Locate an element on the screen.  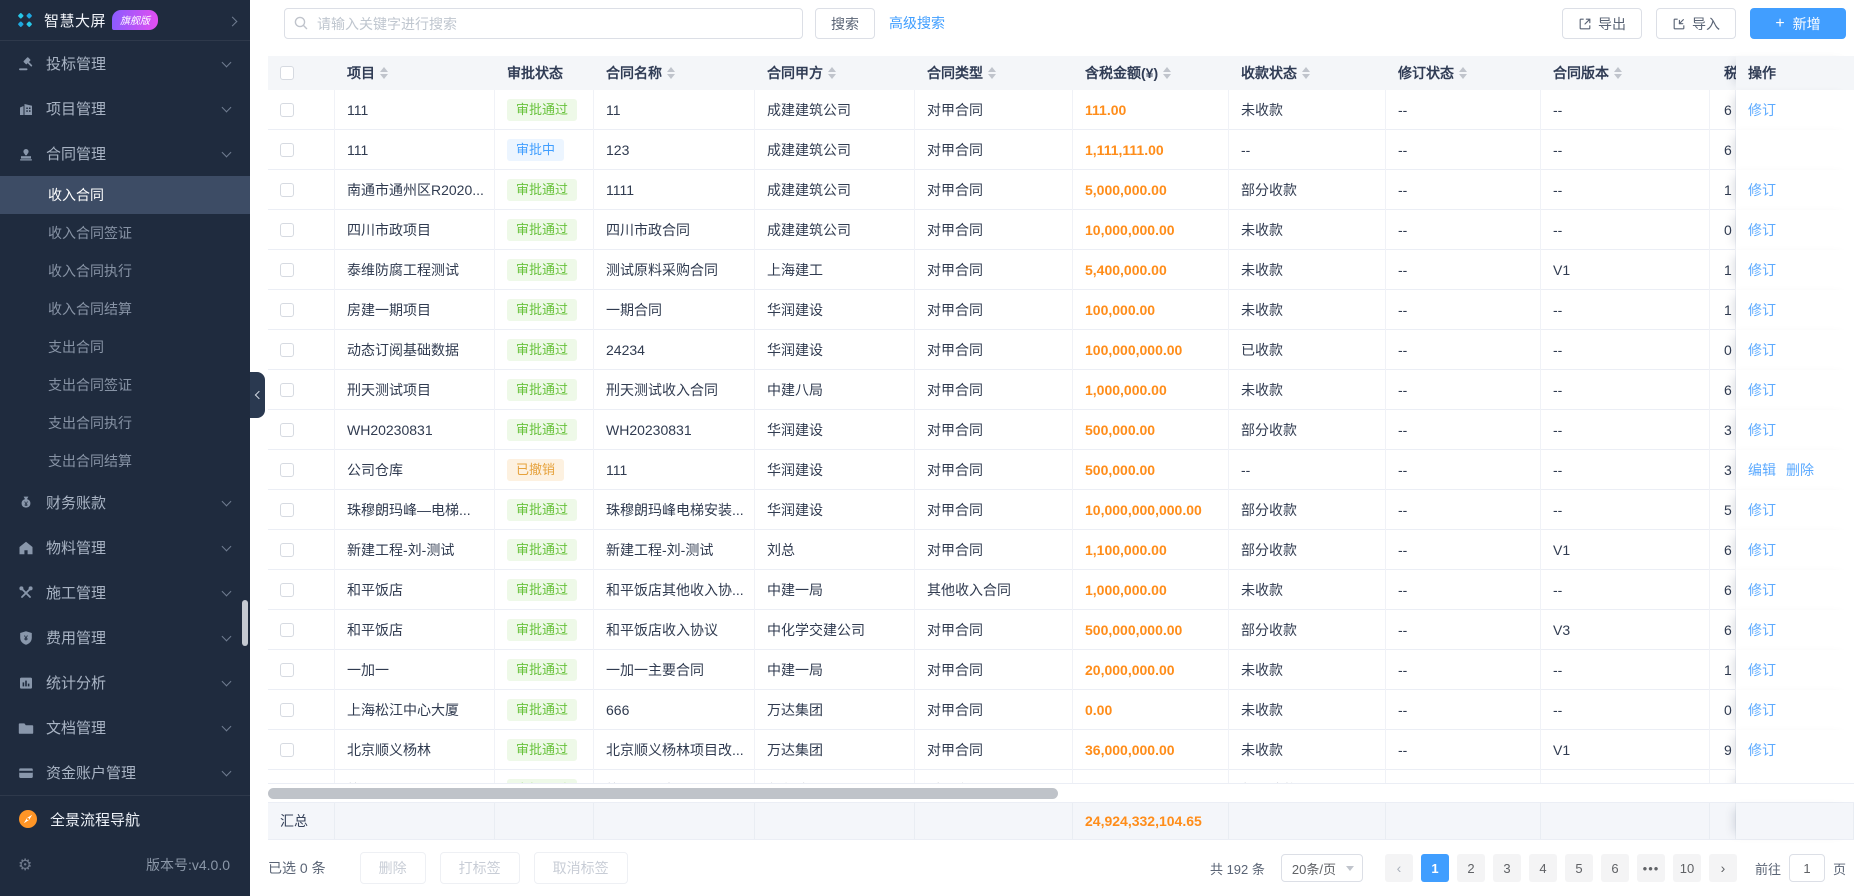
column-header-project: 项目 is located at coordinates (415, 73).